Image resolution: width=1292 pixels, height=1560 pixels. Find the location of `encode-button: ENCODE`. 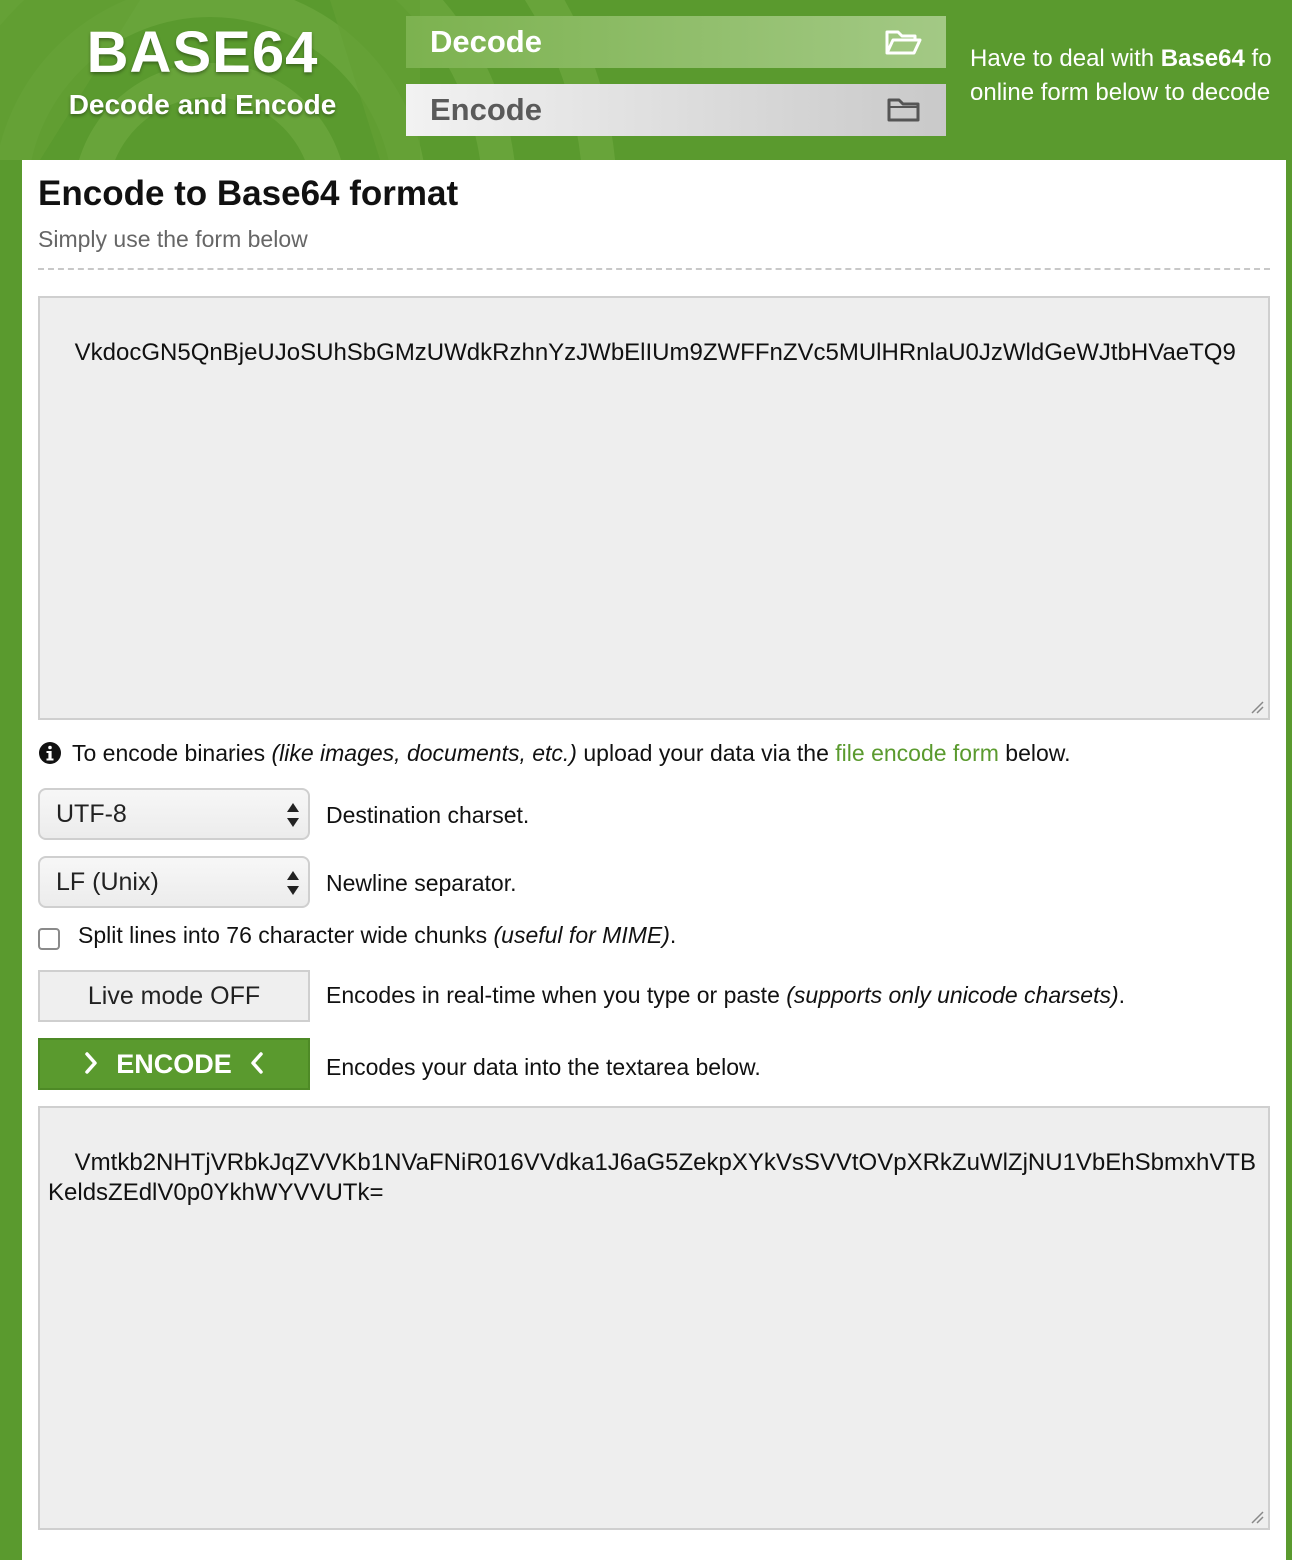

encode-button: ENCODE is located at coordinates (174, 1064).